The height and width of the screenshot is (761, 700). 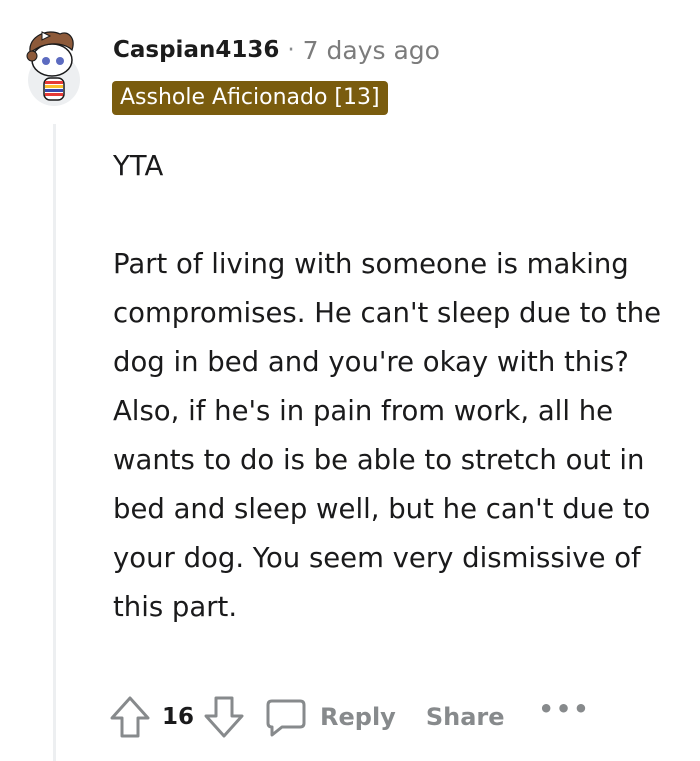 I want to click on comment-bubble-icon, so click(x=286, y=718).